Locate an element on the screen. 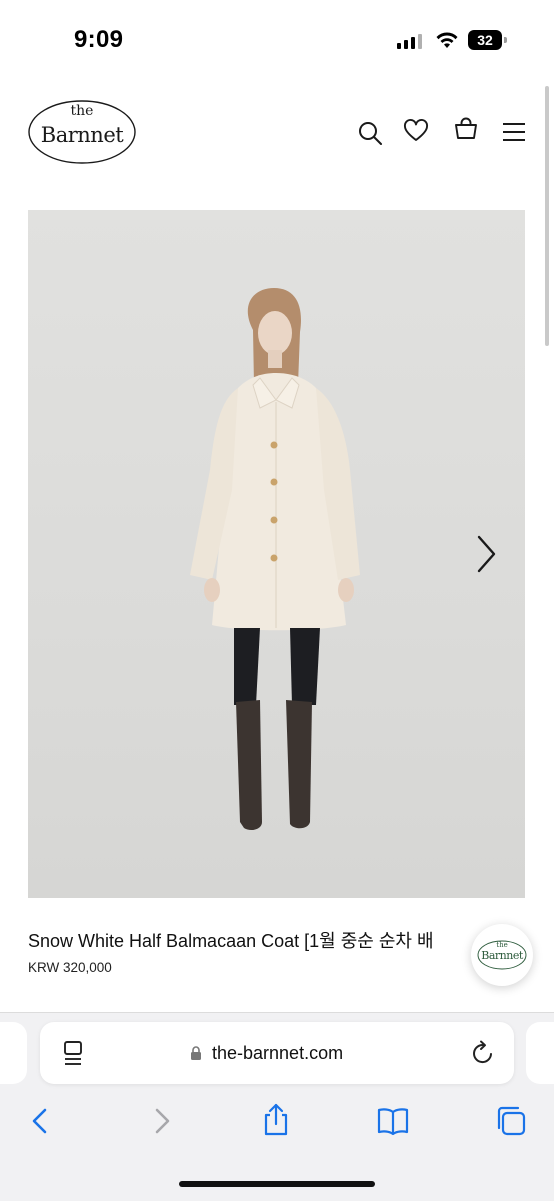  home-indicator is located at coordinates (277, 1184).